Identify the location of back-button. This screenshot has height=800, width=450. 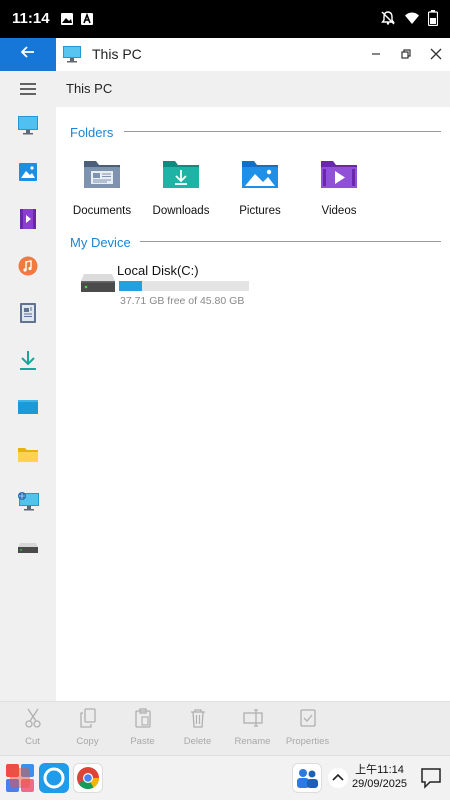
(28, 54).